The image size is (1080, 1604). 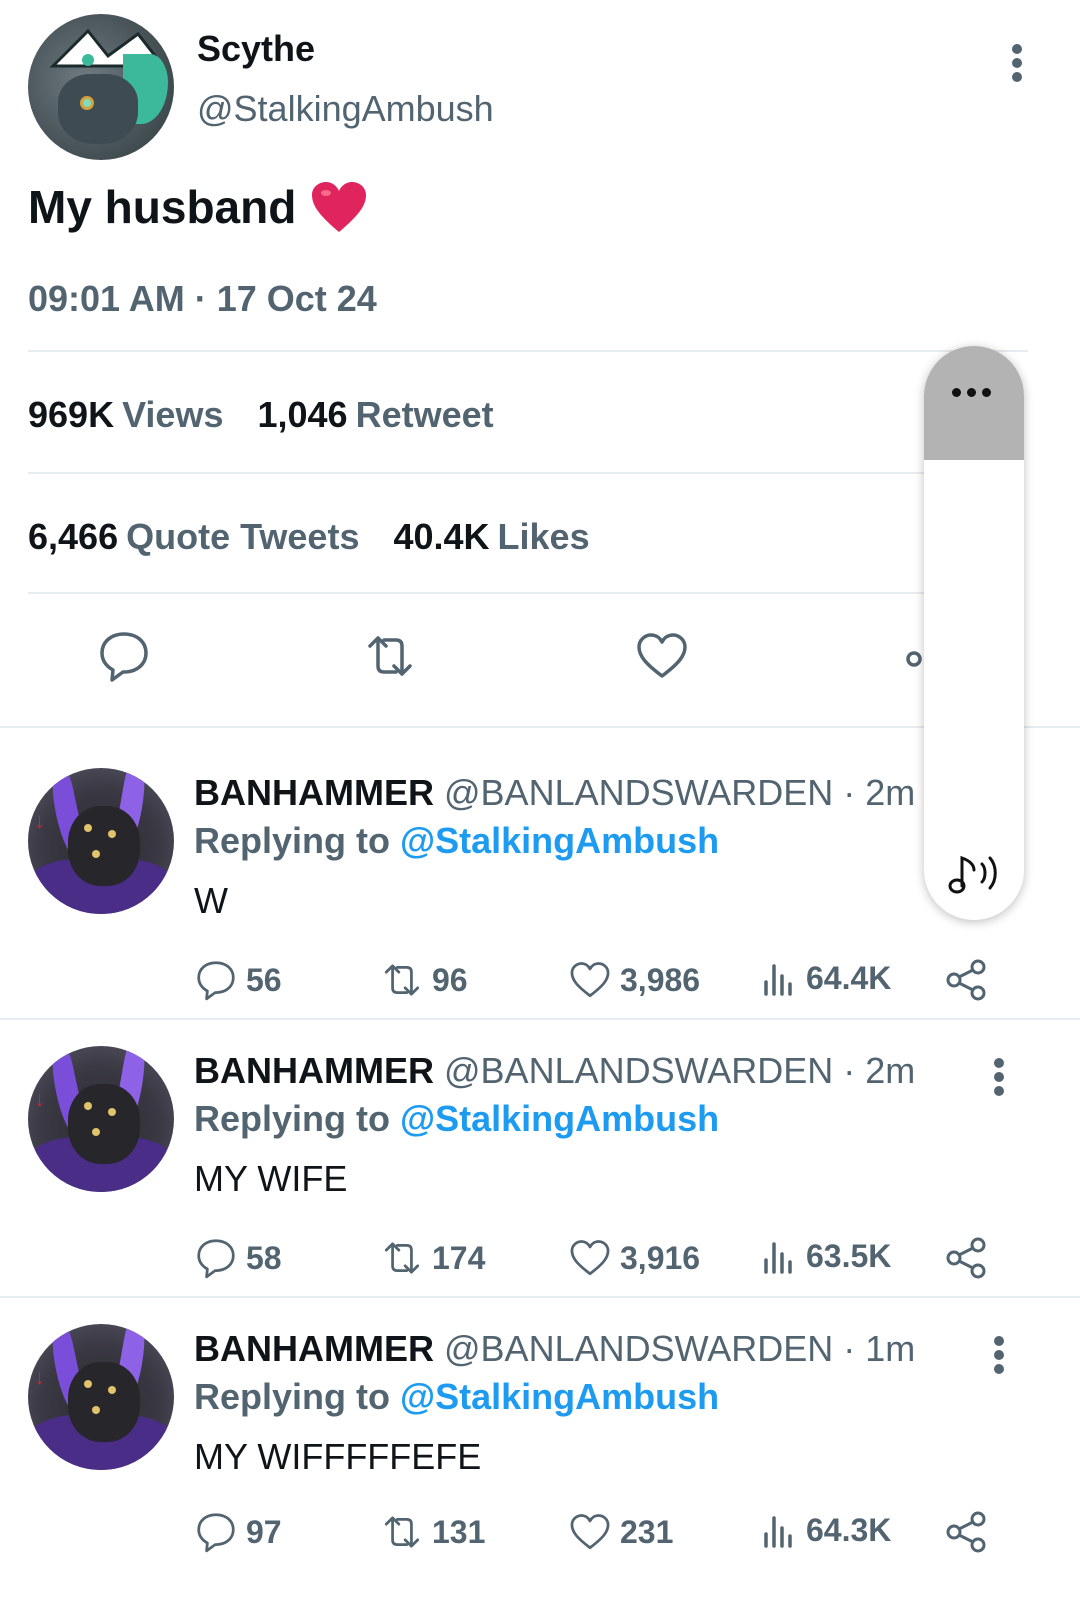 What do you see at coordinates (620, 1532) in the screenshot?
I see `reply-like-button: 231` at bounding box center [620, 1532].